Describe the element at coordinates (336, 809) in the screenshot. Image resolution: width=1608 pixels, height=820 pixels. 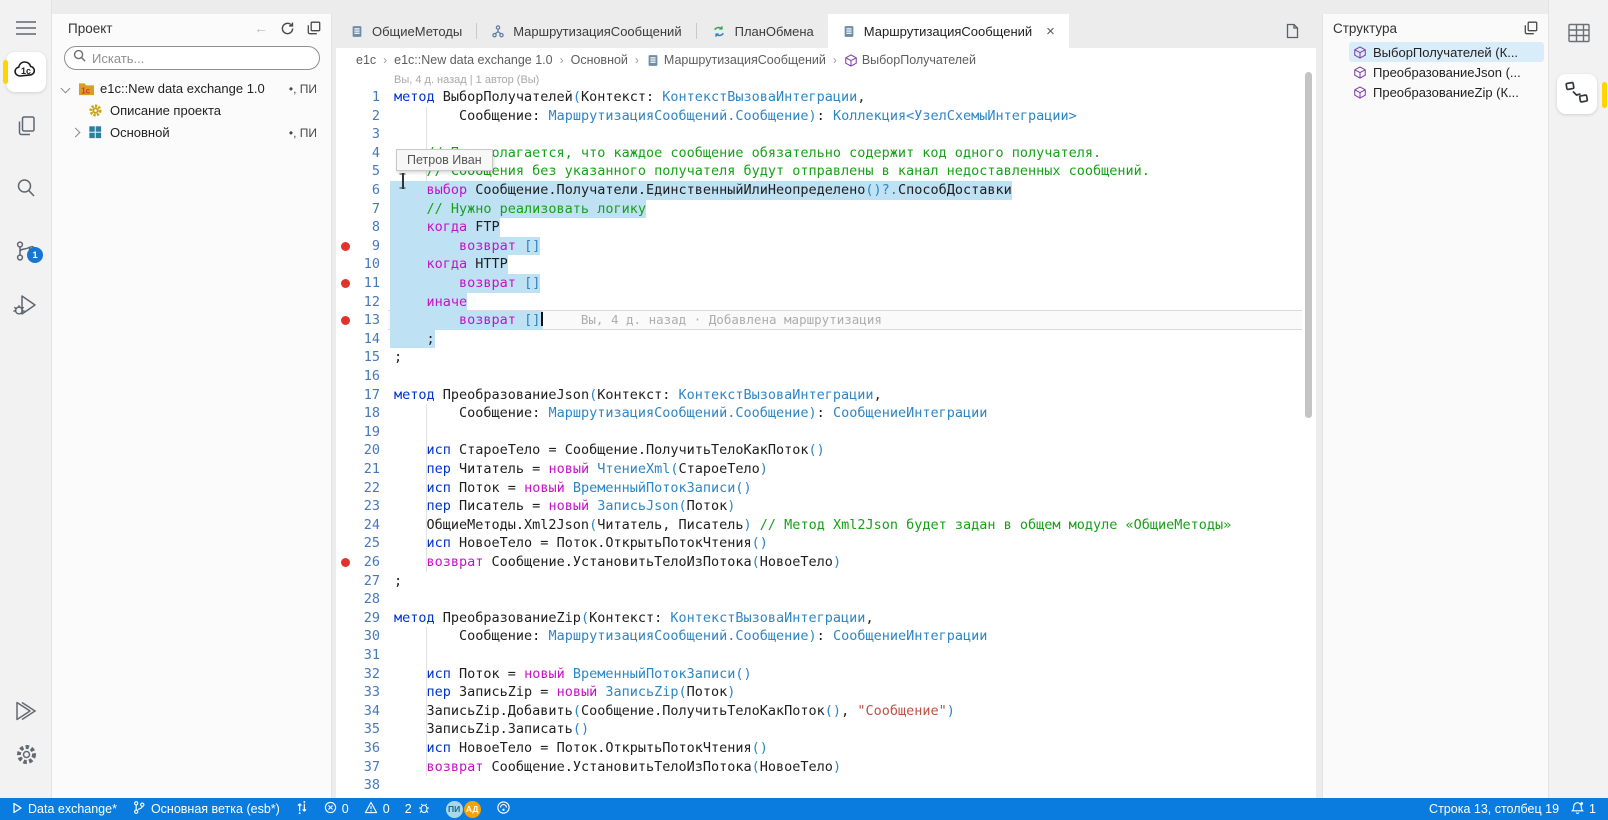
I see `problems-errors: 0` at that location.